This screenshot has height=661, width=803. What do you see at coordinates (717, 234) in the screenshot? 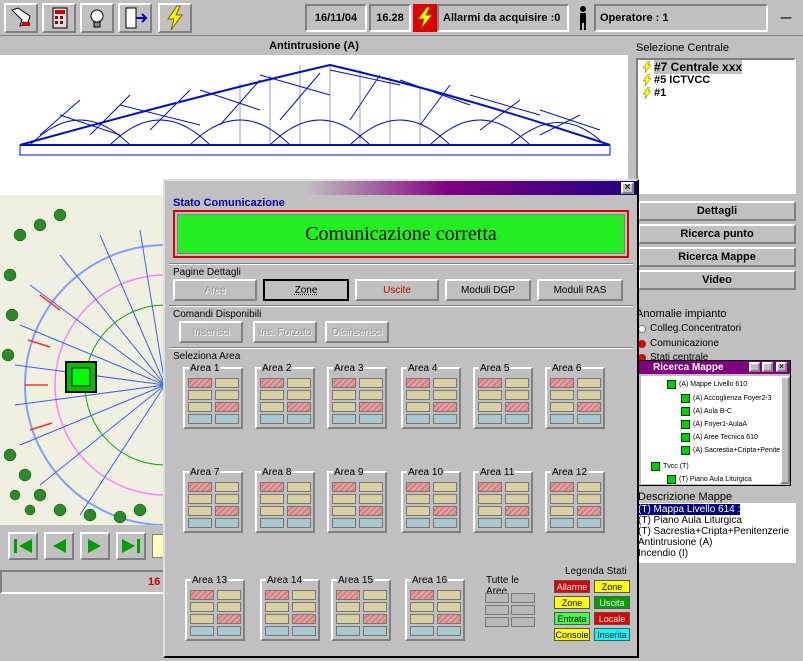
I see `ricerca-punto-button: Ricerca punto` at bounding box center [717, 234].